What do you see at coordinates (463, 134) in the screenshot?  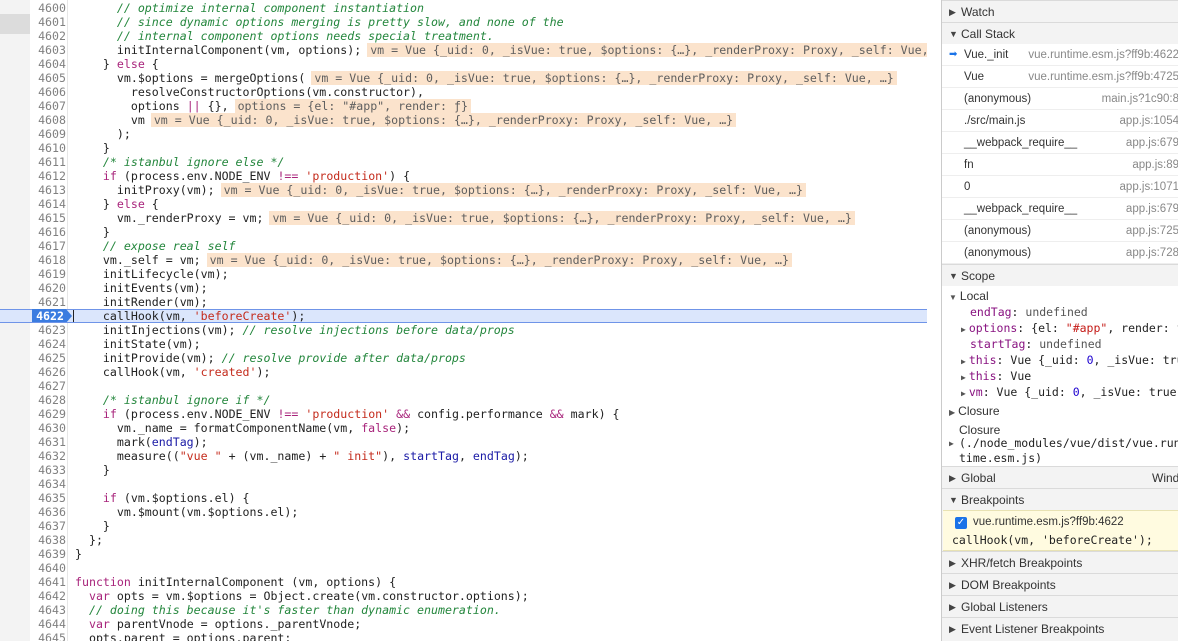 I see `code-line: 4609 );` at bounding box center [463, 134].